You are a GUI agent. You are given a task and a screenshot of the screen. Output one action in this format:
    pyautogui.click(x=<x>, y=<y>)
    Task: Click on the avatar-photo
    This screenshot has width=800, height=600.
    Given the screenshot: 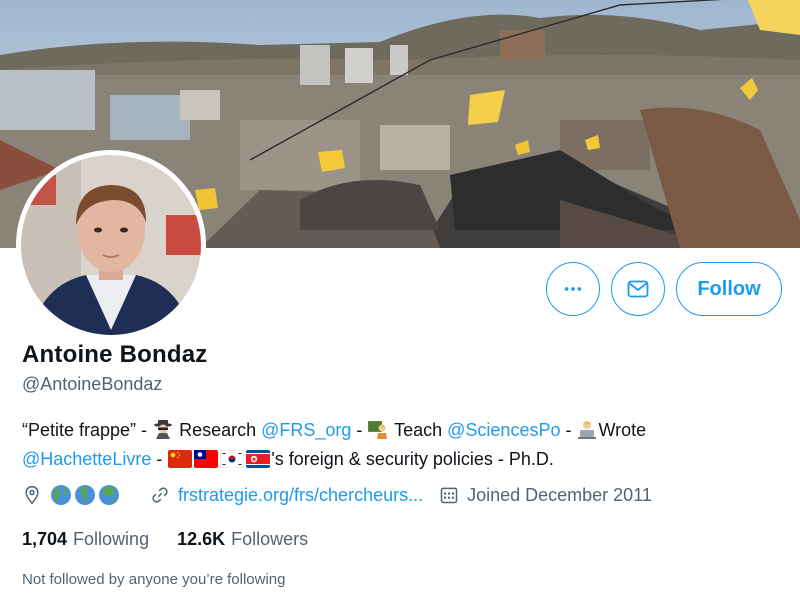 What is the action you would take?
    pyautogui.click(x=111, y=245)
    